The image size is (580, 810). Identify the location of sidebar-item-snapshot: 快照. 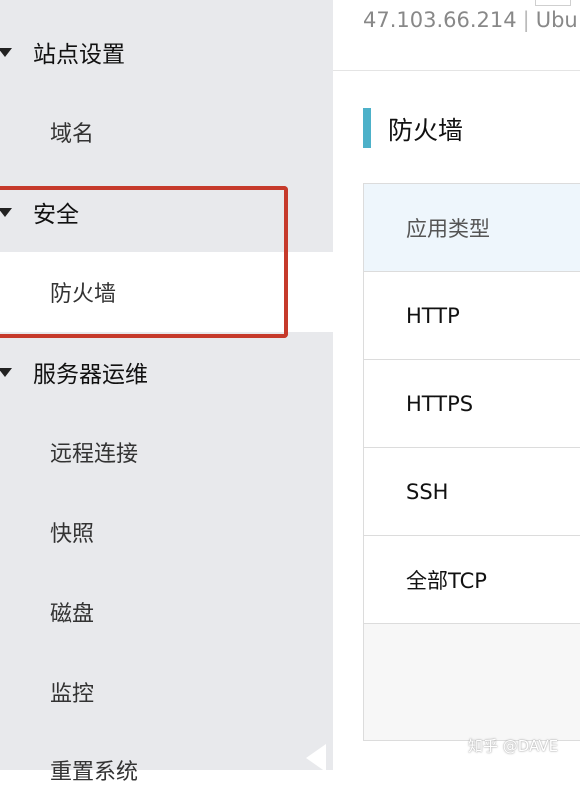
(166, 532).